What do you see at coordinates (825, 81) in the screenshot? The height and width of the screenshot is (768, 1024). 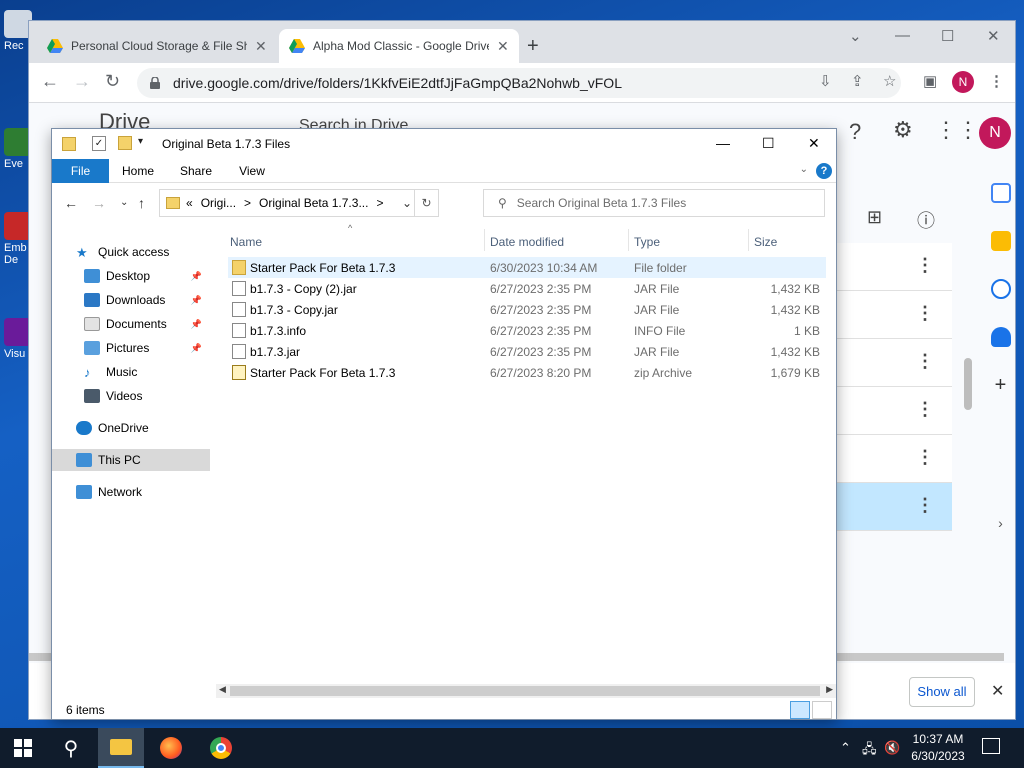 I see `install-icon: ⇩` at bounding box center [825, 81].